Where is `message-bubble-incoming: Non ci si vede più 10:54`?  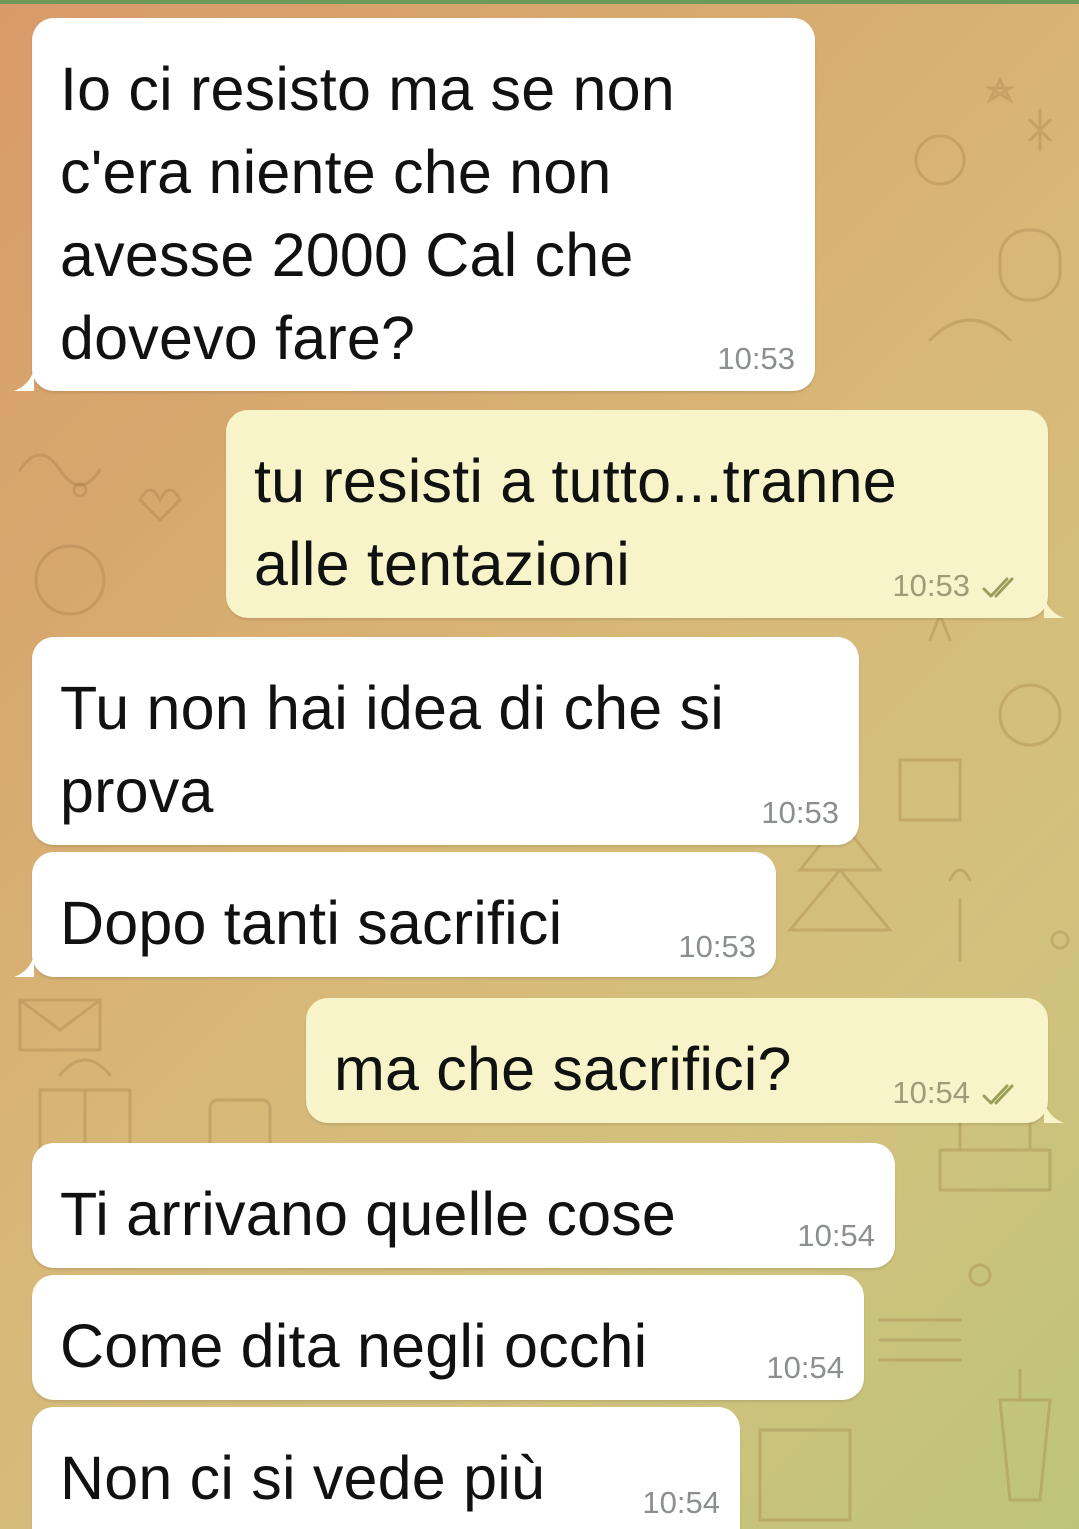 message-bubble-incoming: Non ci si vede più 10:54 is located at coordinates (386, 1468).